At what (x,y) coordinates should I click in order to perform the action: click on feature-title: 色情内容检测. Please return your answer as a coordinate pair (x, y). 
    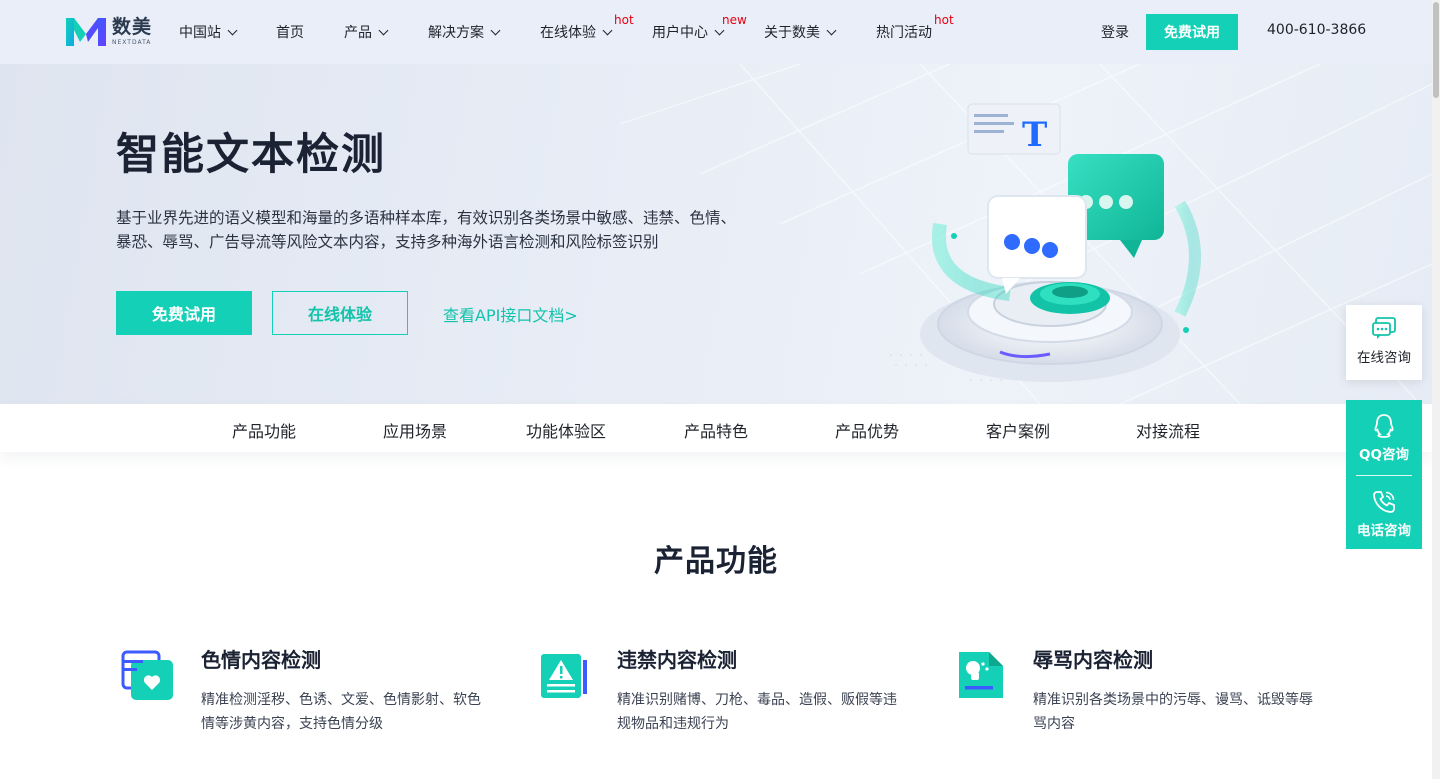
    Looking at the image, I should click on (261, 660).